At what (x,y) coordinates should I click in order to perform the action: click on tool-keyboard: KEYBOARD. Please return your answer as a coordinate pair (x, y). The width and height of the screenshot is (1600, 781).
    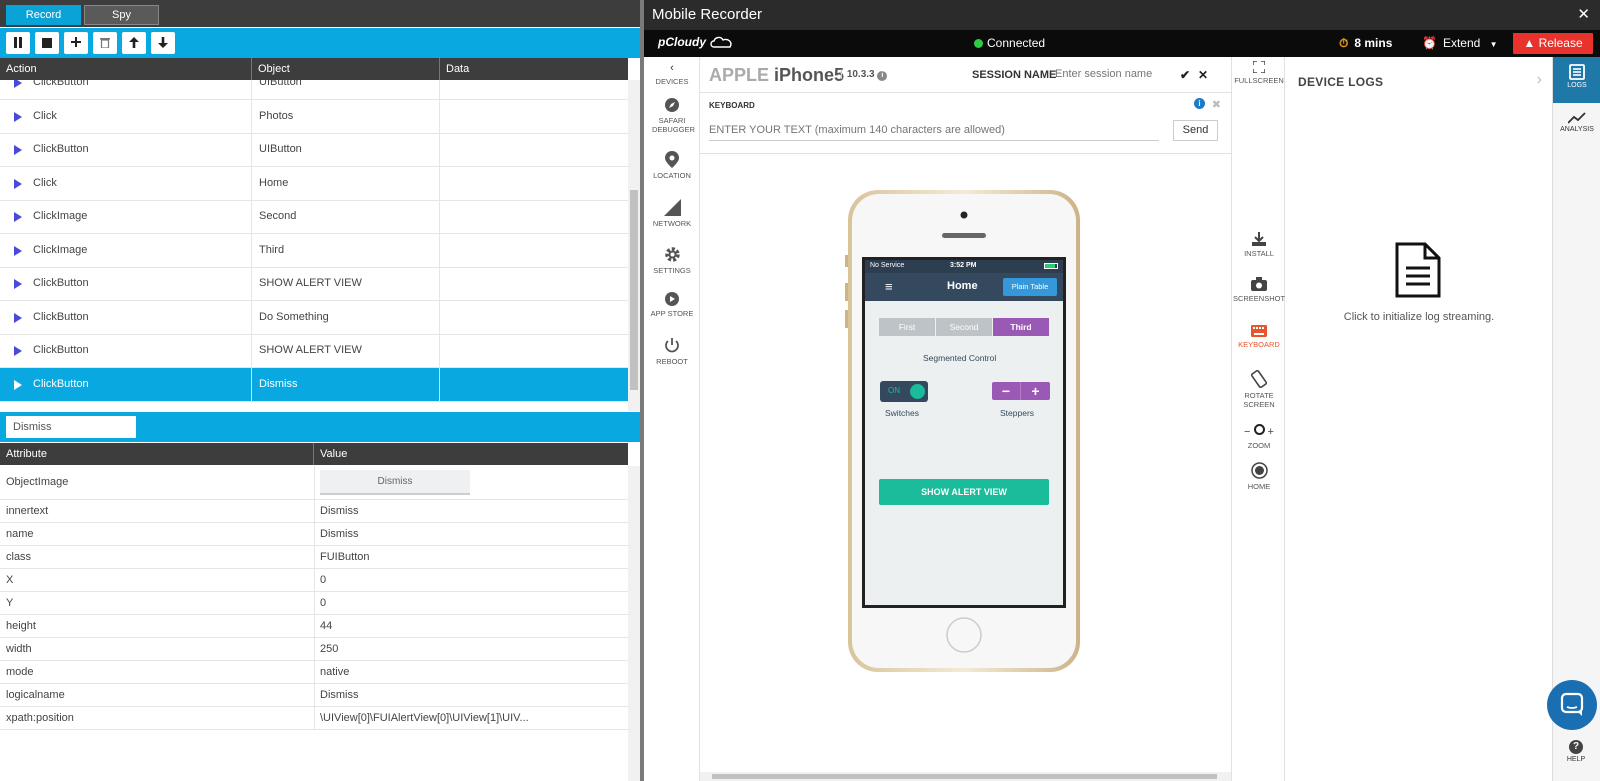
    Looking at the image, I should click on (1259, 337).